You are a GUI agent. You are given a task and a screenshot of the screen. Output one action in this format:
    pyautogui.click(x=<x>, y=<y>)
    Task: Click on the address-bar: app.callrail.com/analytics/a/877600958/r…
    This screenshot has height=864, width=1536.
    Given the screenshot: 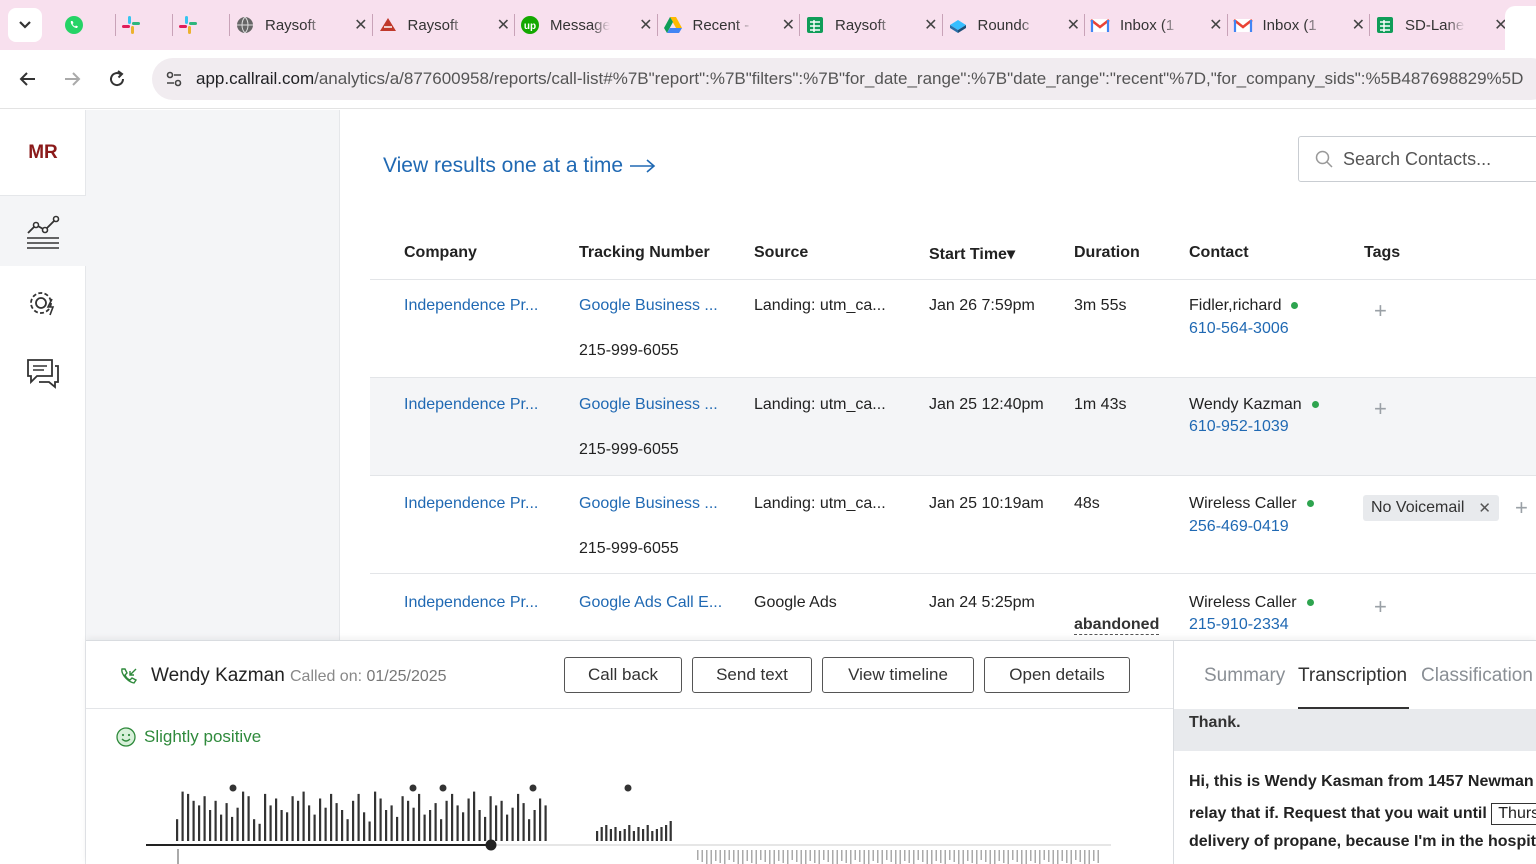 What is the action you would take?
    pyautogui.click(x=844, y=79)
    